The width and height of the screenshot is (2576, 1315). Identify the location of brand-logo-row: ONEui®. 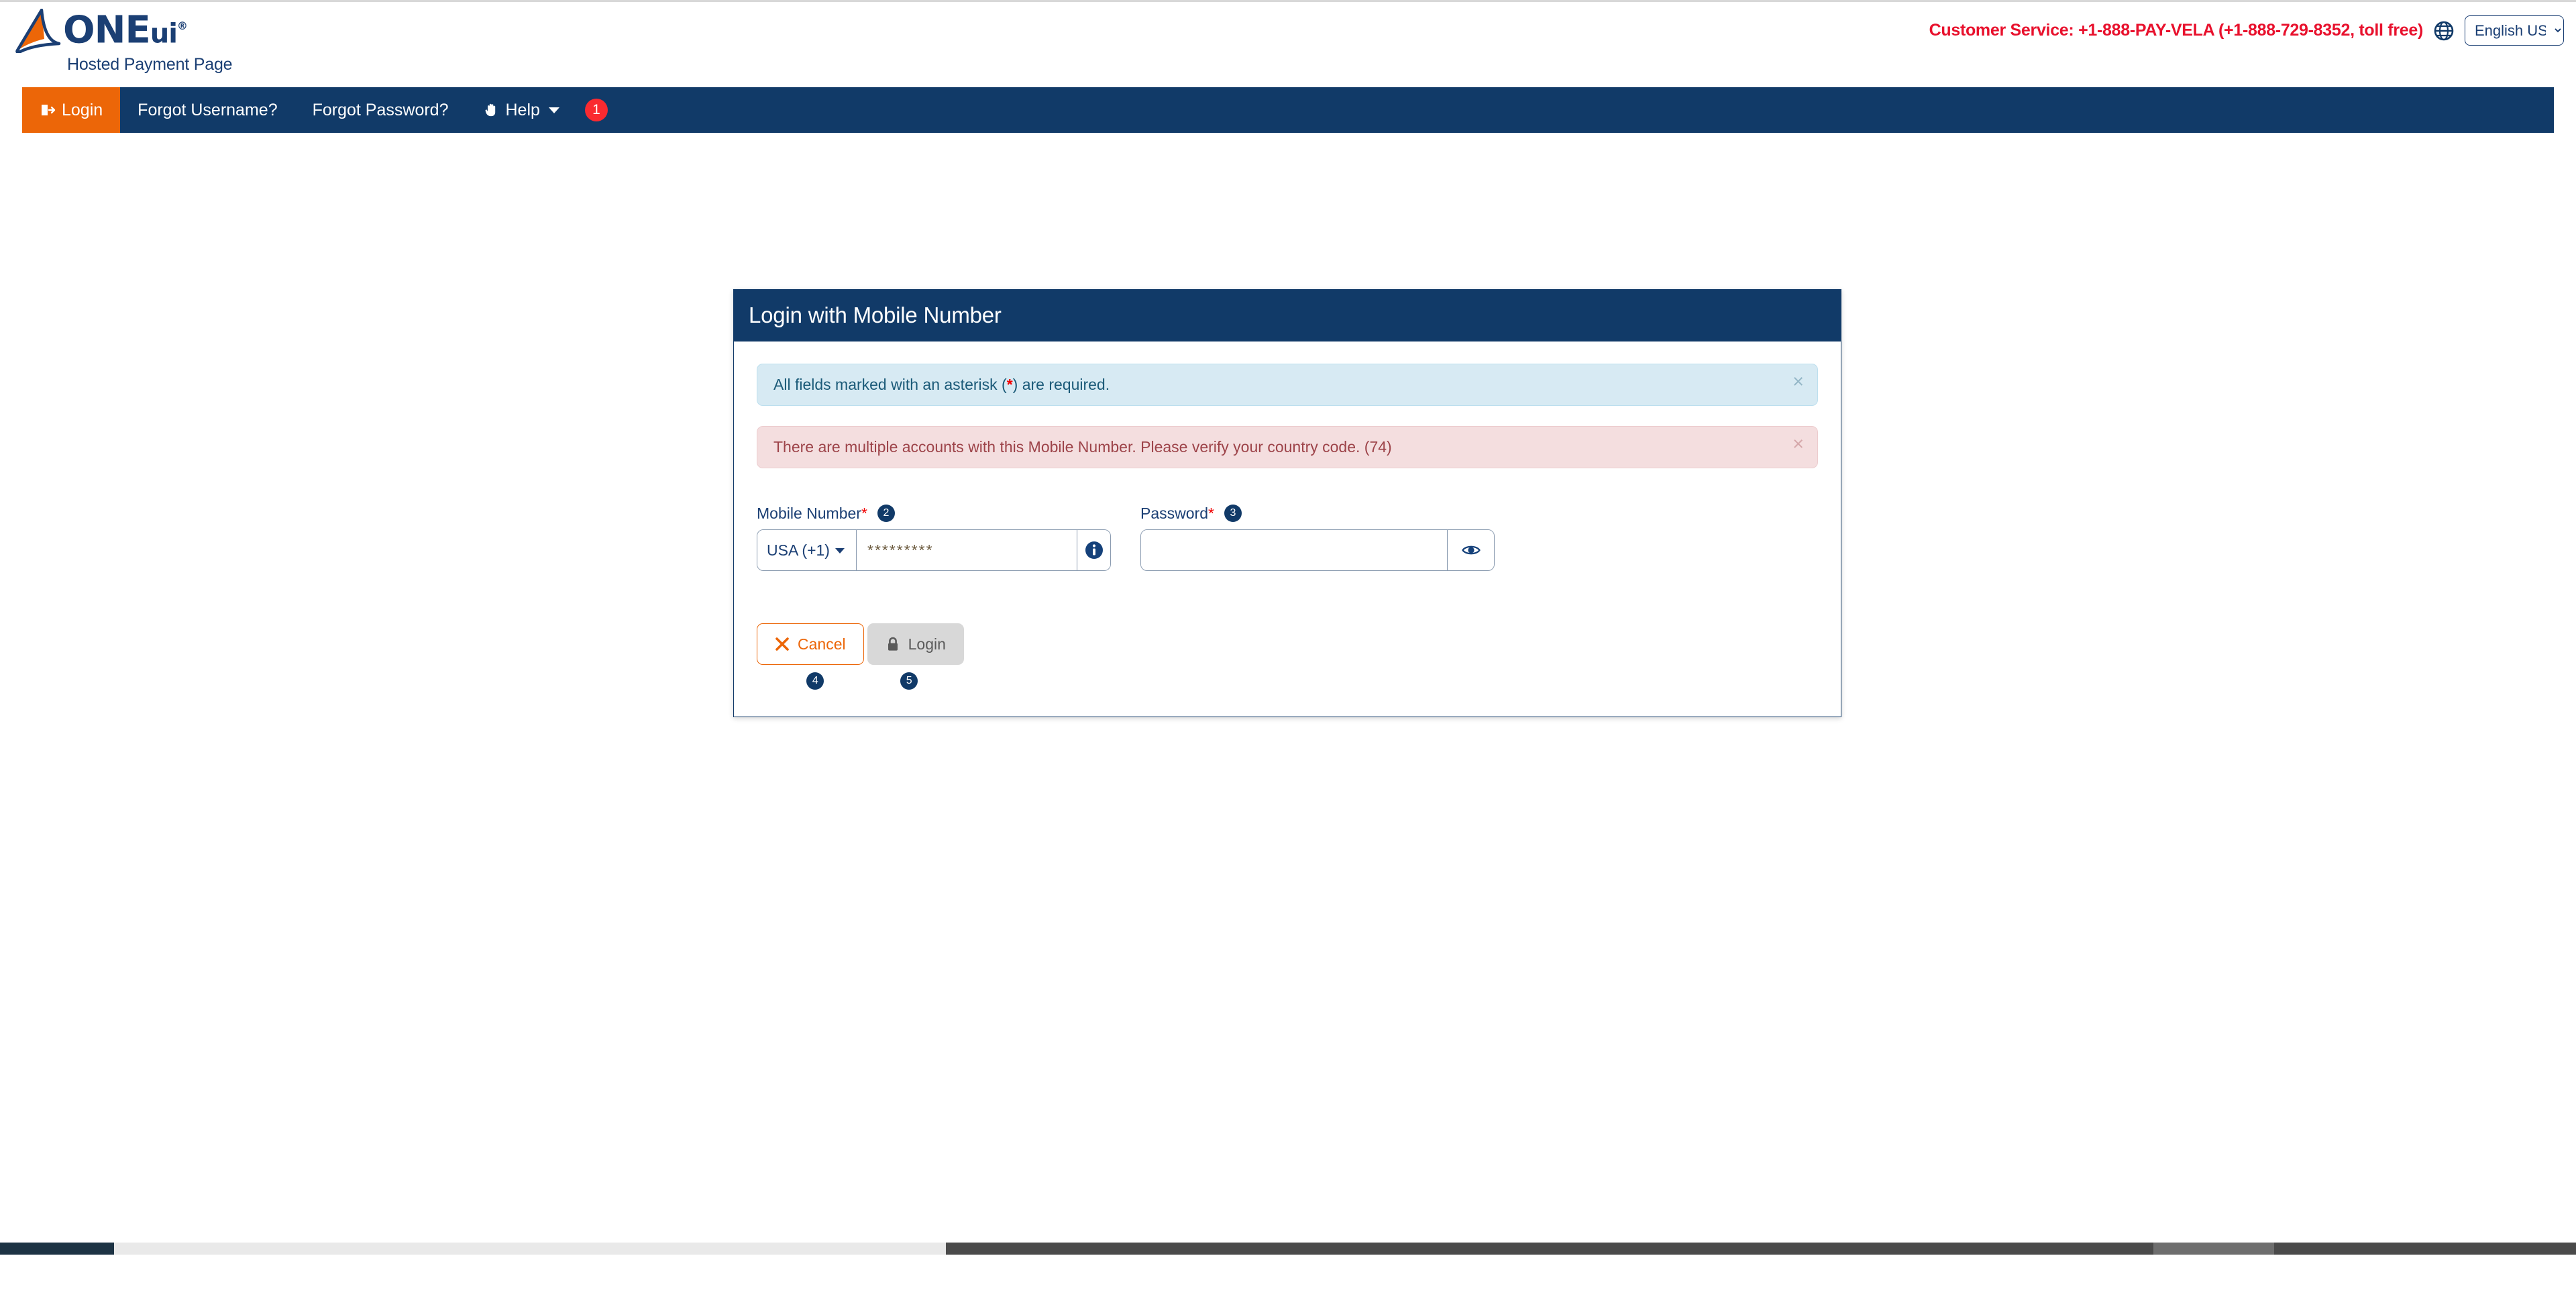
(132, 29).